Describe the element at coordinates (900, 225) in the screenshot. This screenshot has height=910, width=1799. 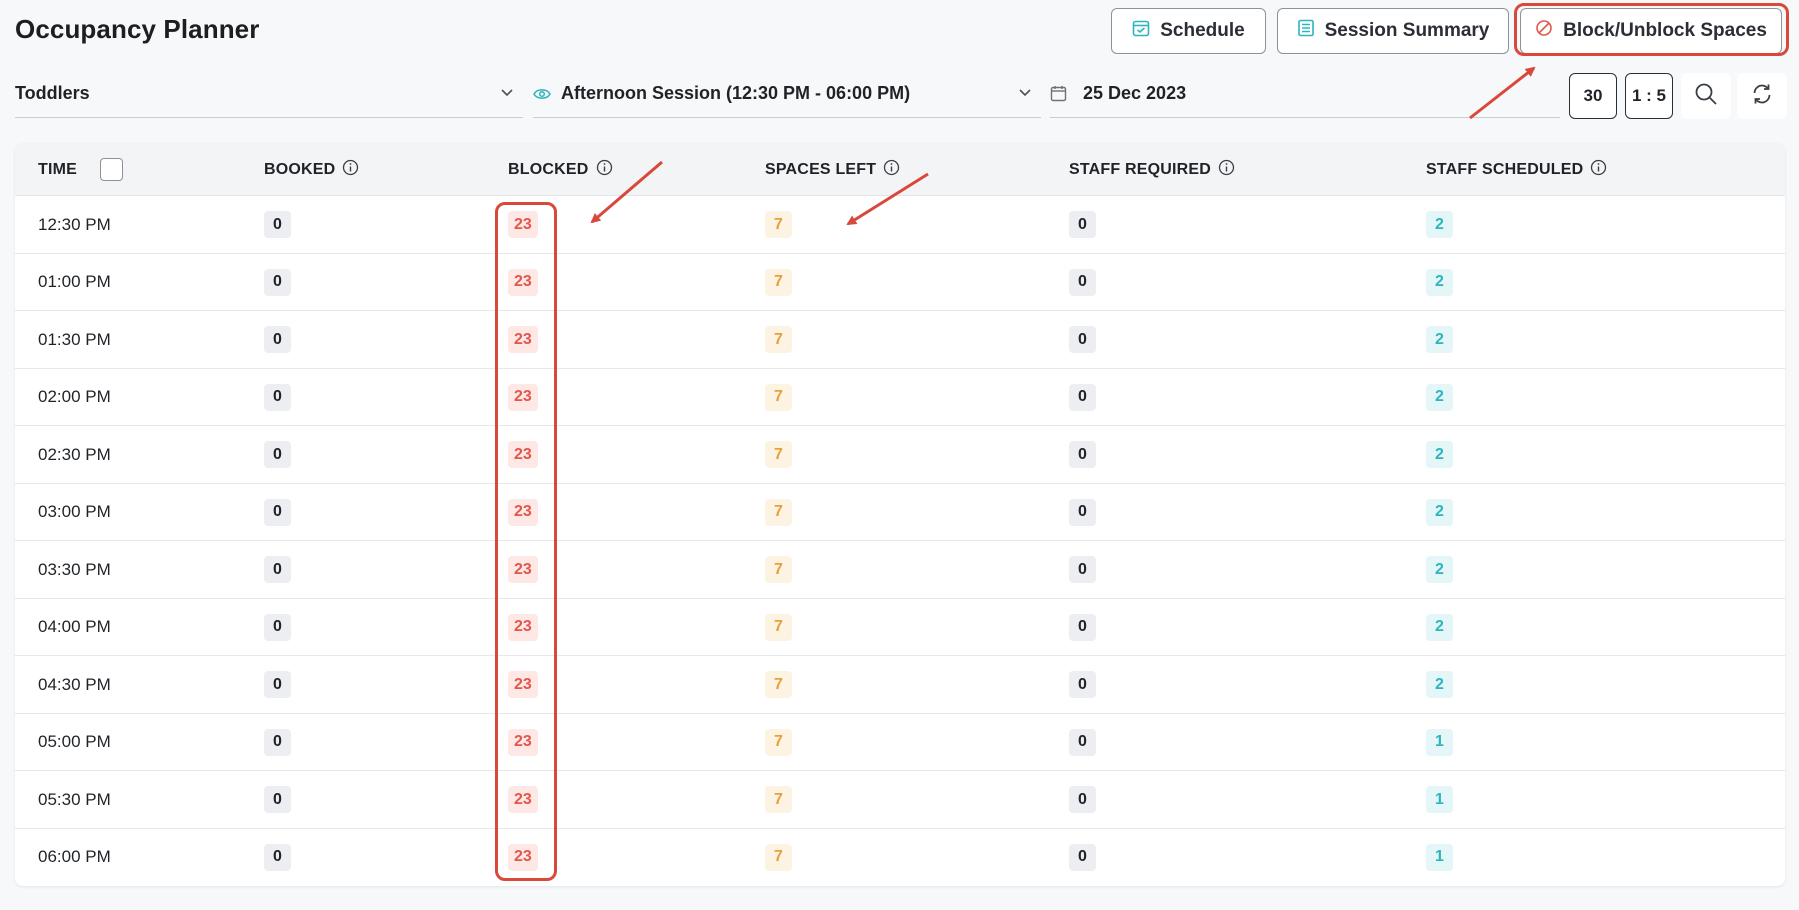
I see `table-row: 12:30 PM 0 23 7 0 2` at that location.